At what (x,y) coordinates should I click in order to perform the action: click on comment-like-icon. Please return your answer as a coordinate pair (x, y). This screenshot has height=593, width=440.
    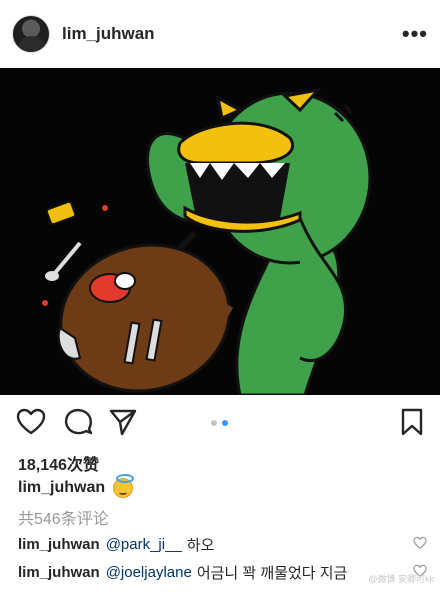
    Looking at the image, I should click on (420, 543).